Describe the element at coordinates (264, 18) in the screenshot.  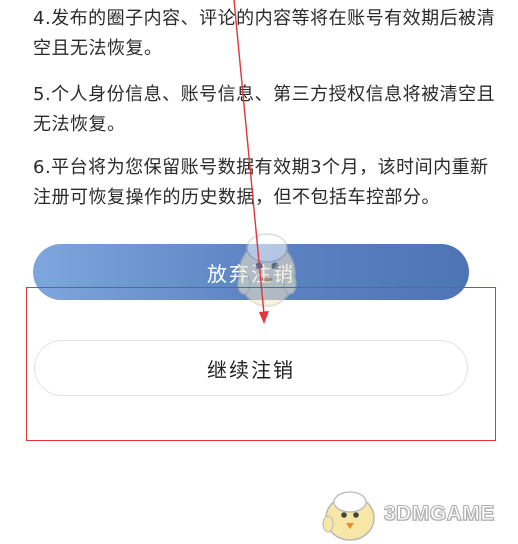
I see `term-4-line-1: 4.发布的圈子内容、评论的内容等将在账号有效期后被清` at that location.